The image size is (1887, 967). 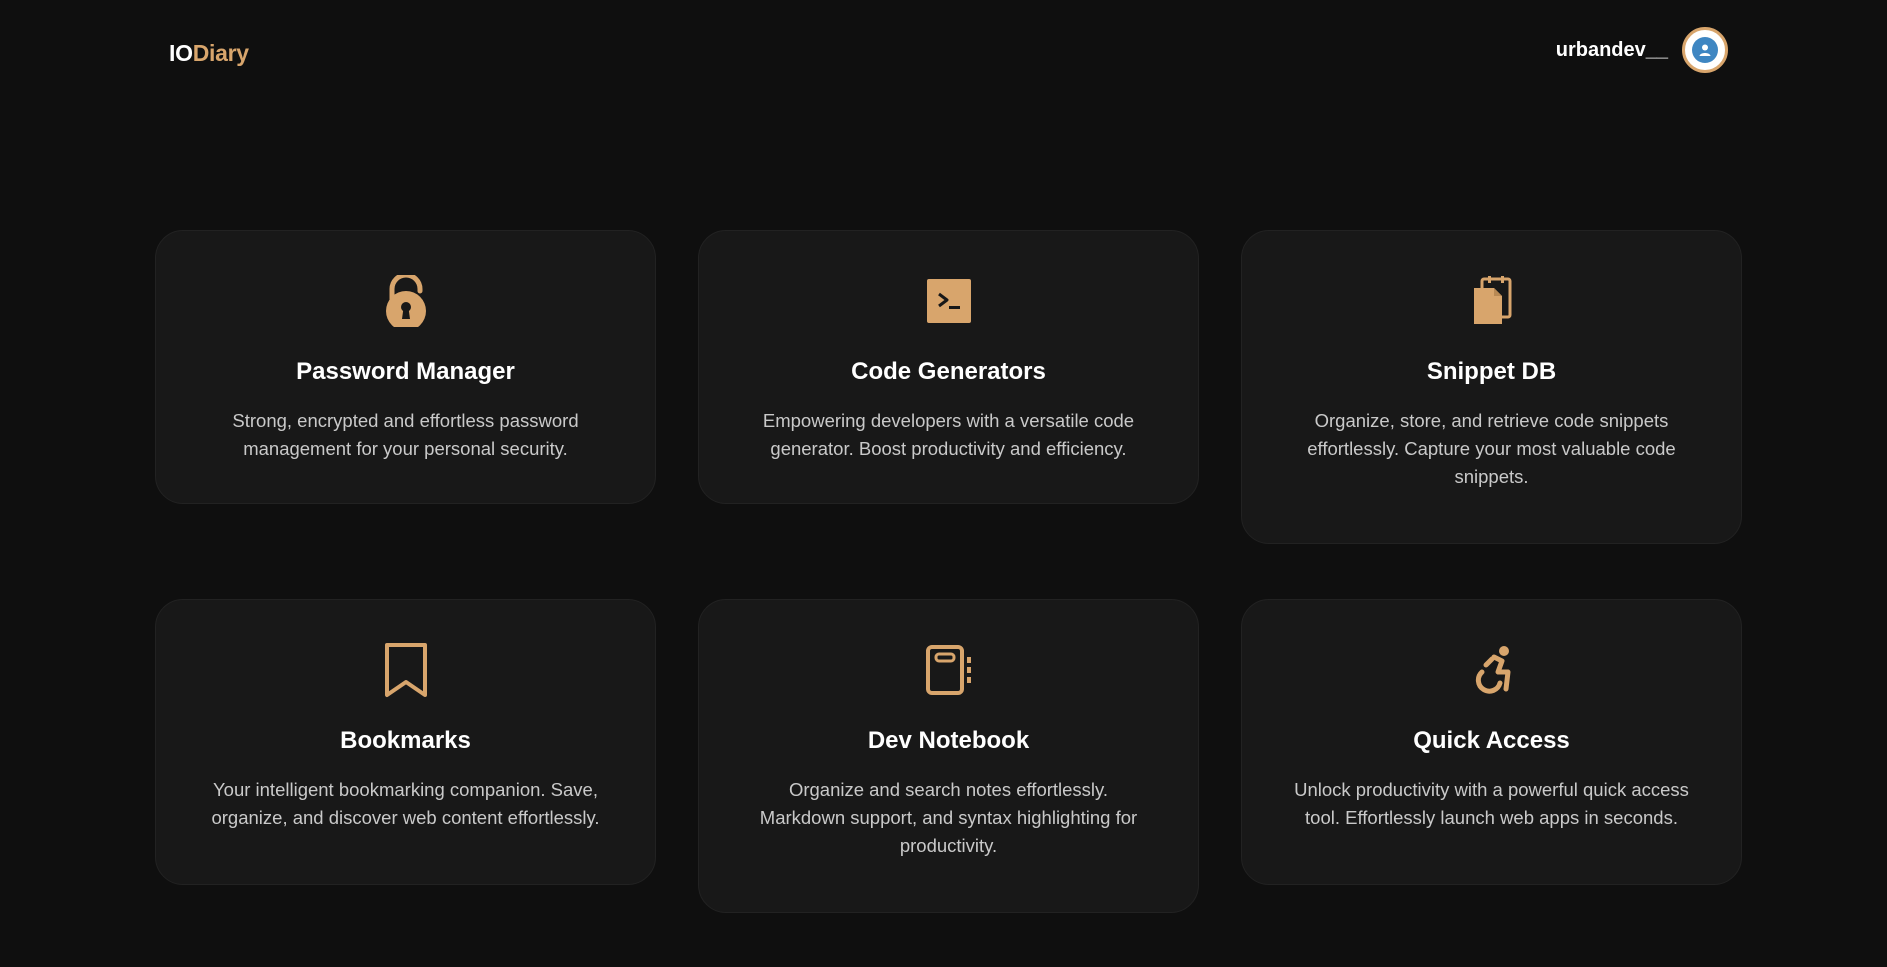 I want to click on user-icon, so click(x=1705, y=50).